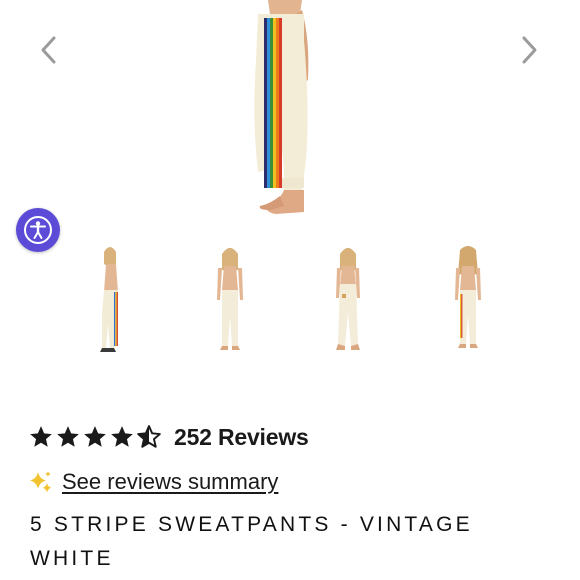 This screenshot has height=580, width=580. Describe the element at coordinates (149, 436) in the screenshot. I see `star-half-icon` at that location.